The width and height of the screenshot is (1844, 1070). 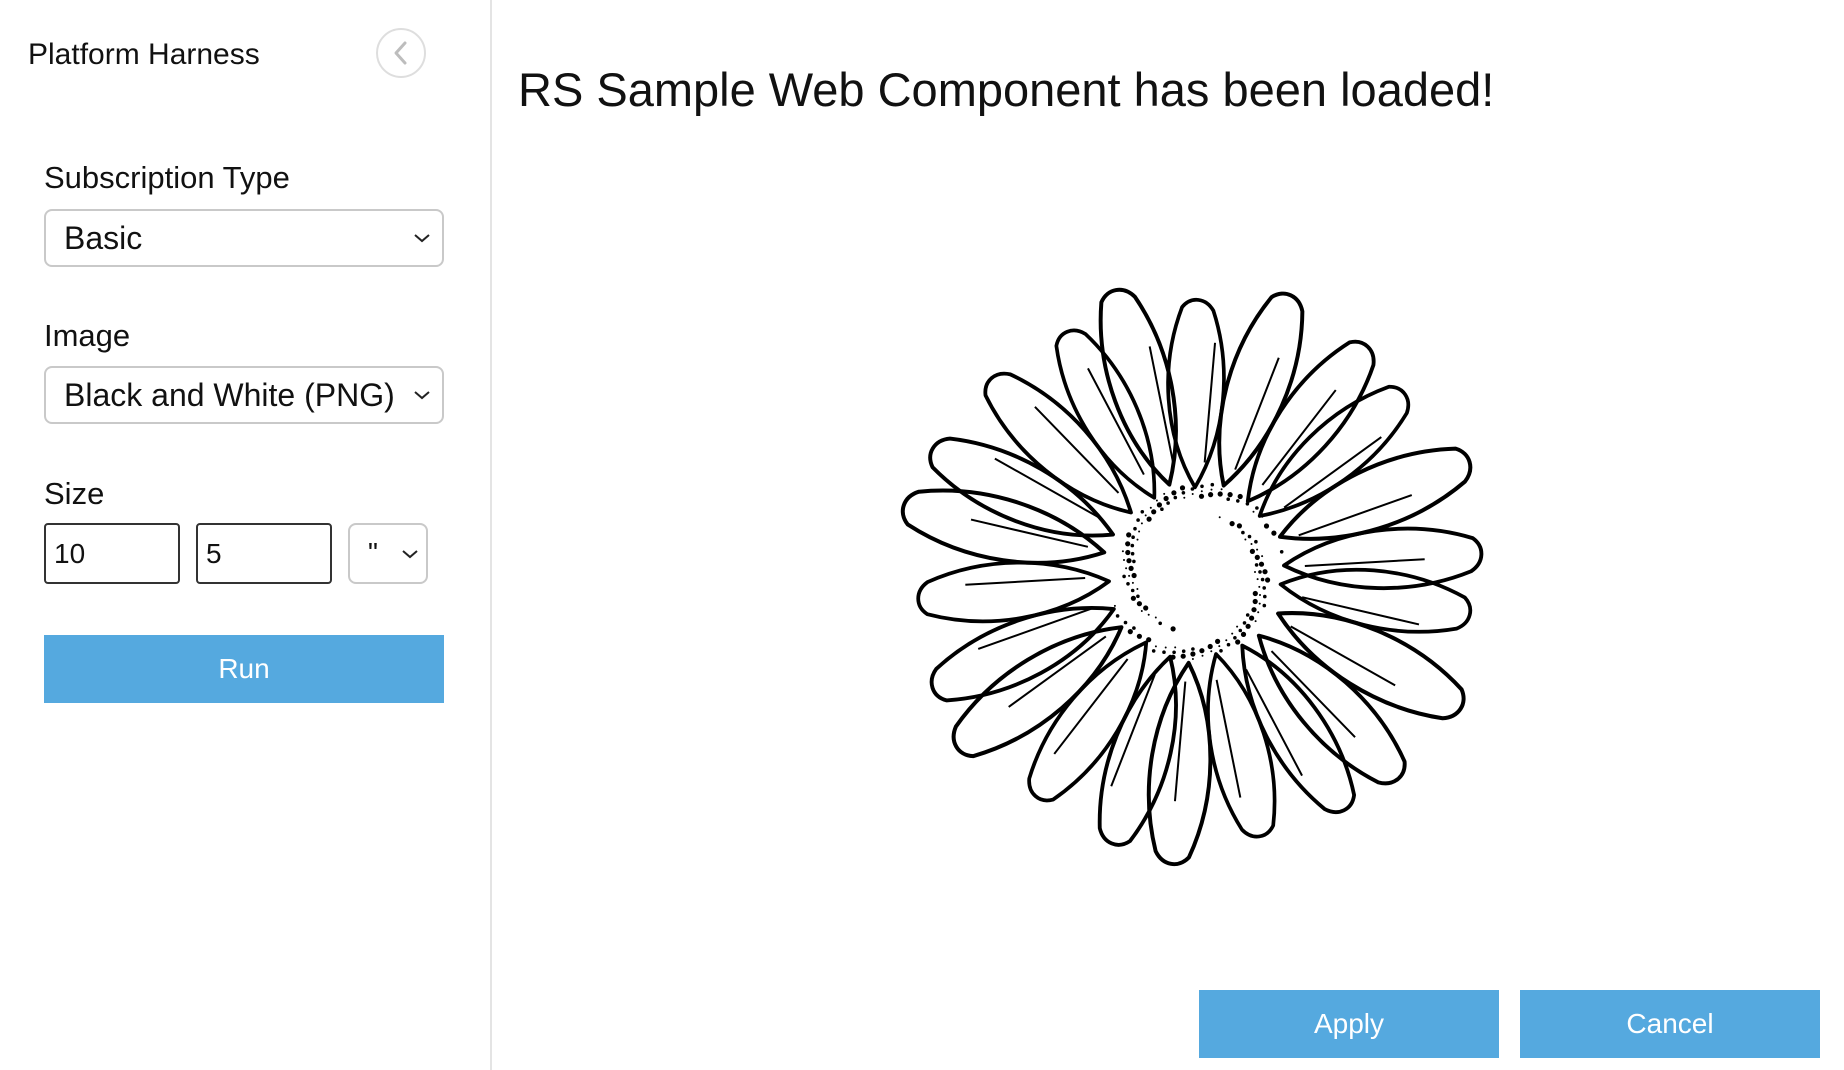 I want to click on cancel-button: Cancel, so click(x=1670, y=1024).